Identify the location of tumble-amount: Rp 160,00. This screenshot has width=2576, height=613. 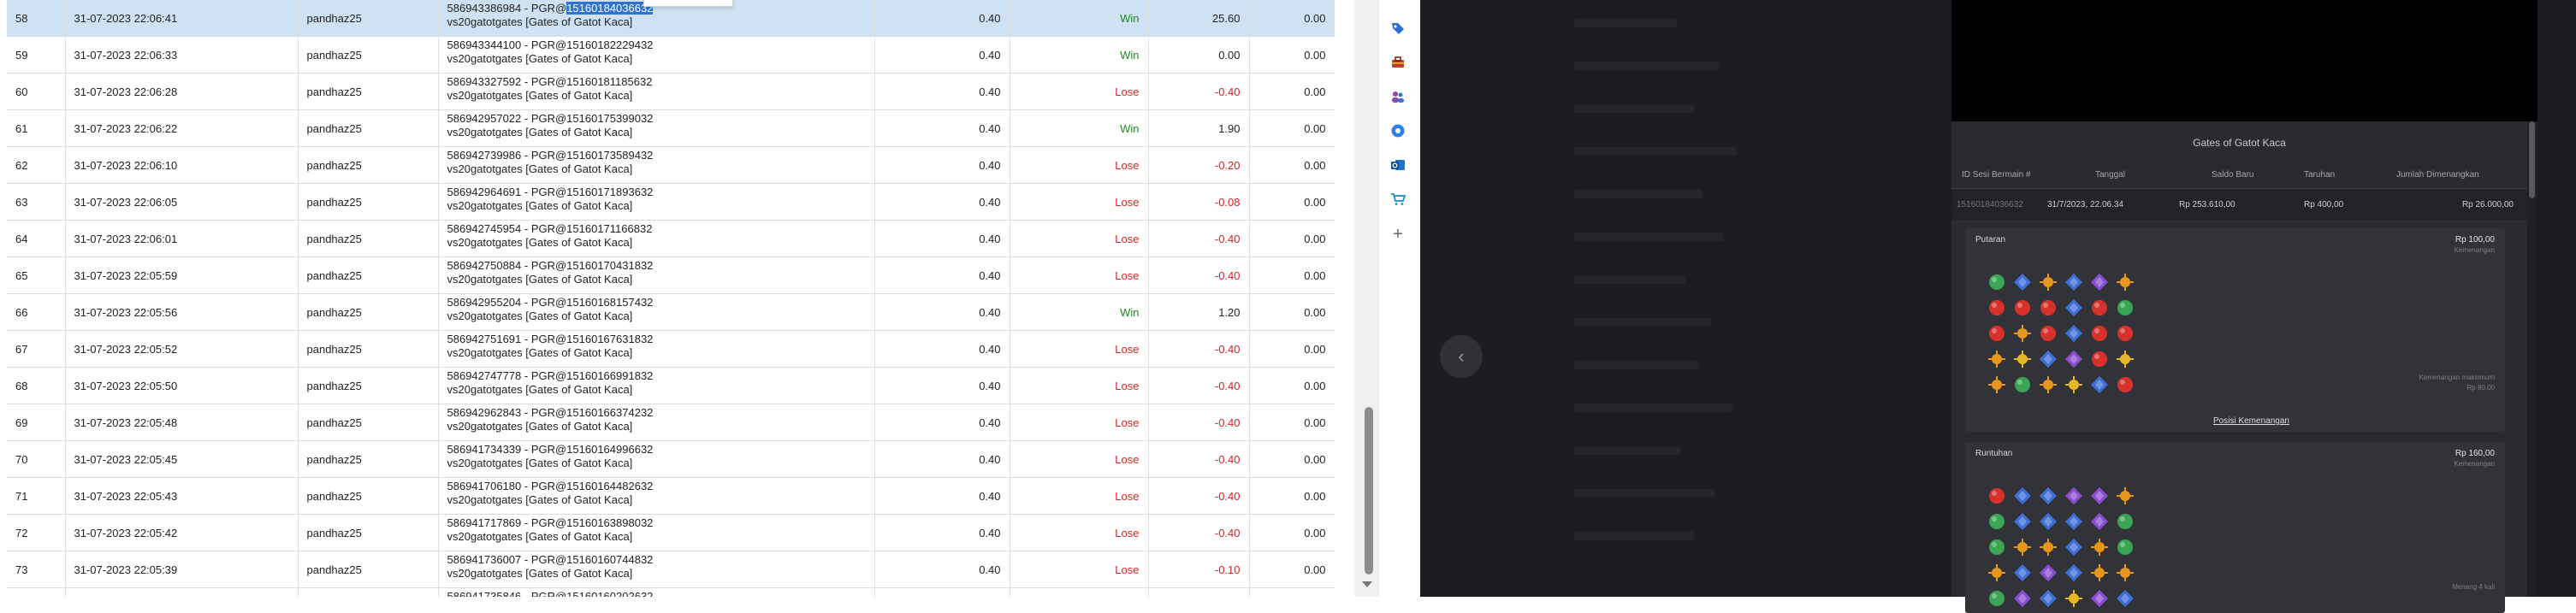
(2475, 453).